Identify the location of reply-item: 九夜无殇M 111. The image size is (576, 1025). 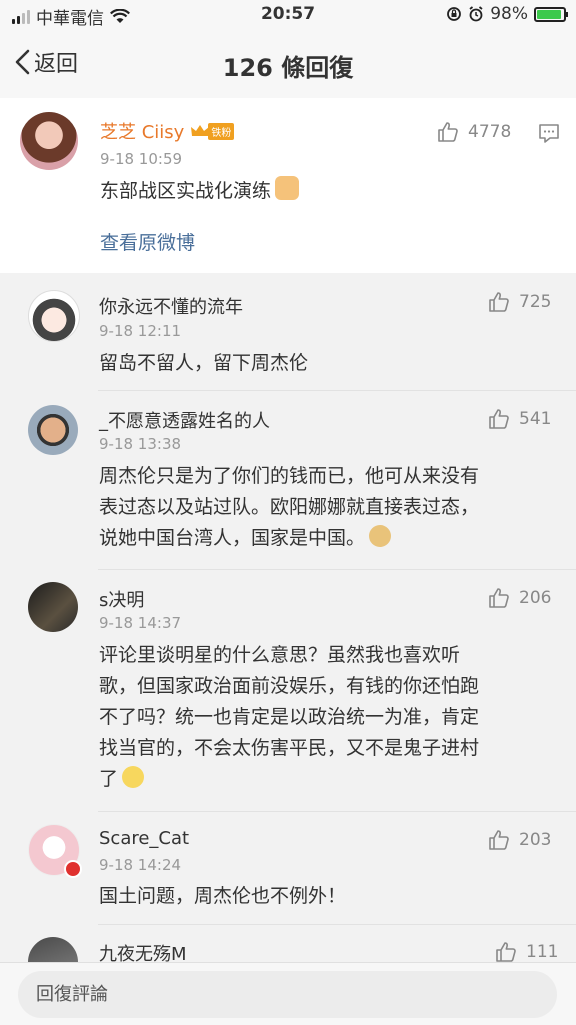
(288, 945).